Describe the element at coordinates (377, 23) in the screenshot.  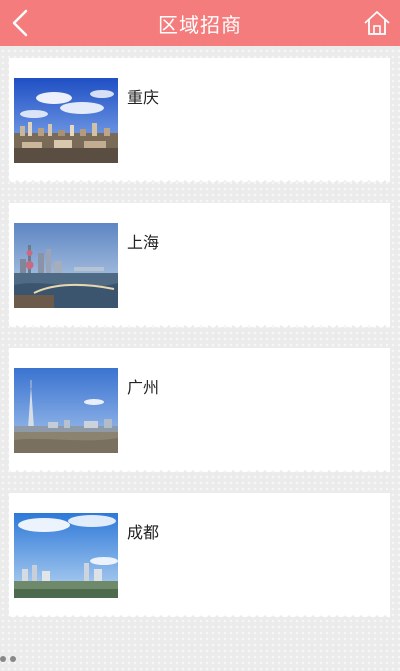
I see `home-icon` at that location.